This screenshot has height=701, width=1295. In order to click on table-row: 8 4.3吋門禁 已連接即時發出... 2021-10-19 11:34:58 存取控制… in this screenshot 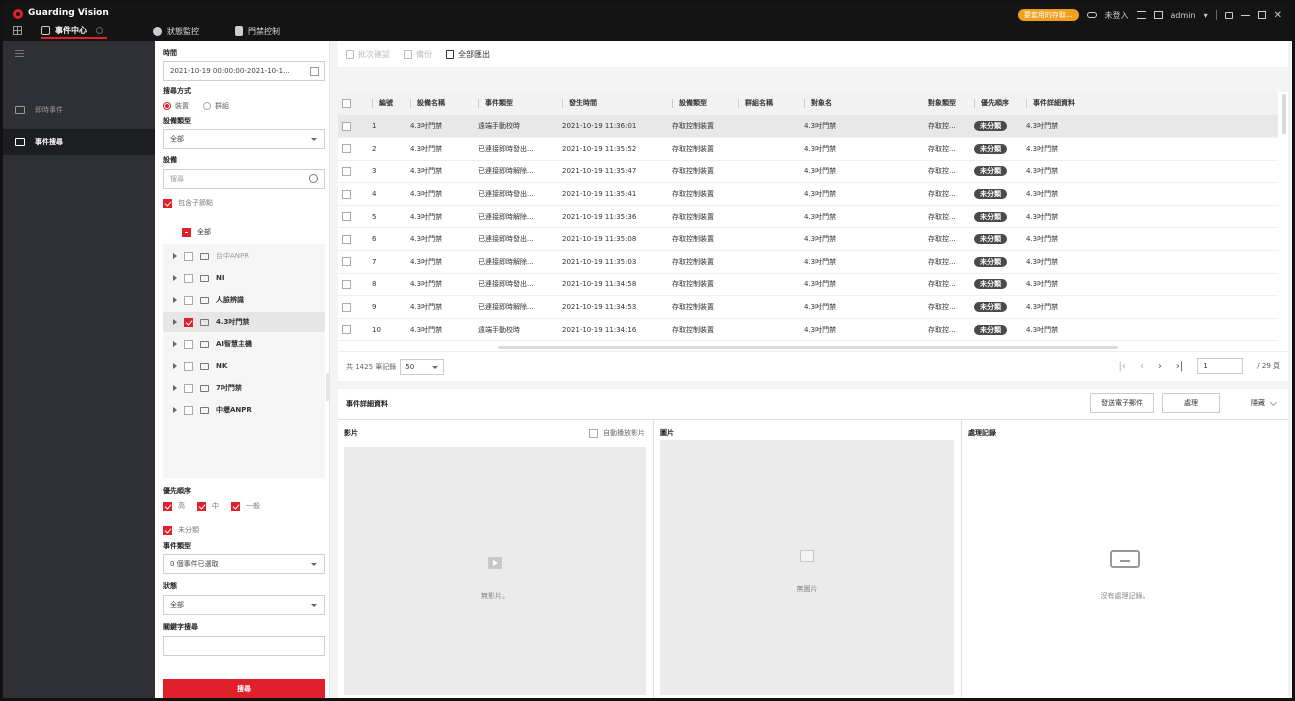, I will do `click(808, 285)`.